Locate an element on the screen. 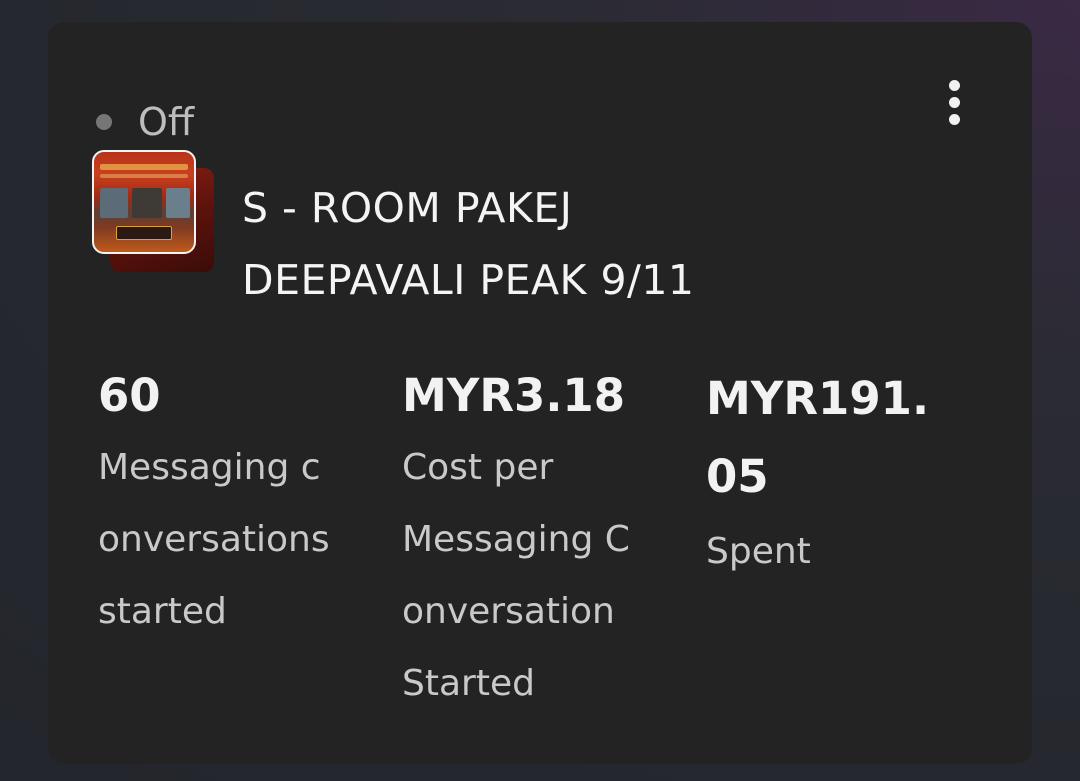 This screenshot has height=781, width=1080. status-dot-icon is located at coordinates (104, 122).